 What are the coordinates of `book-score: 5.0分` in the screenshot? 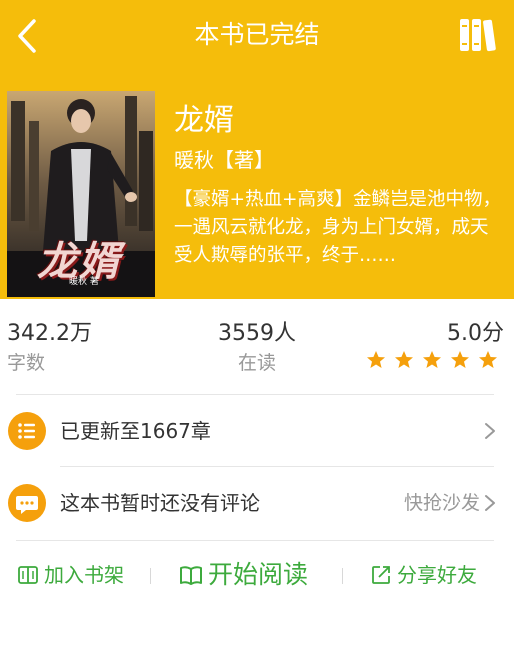 It's located at (475, 333).